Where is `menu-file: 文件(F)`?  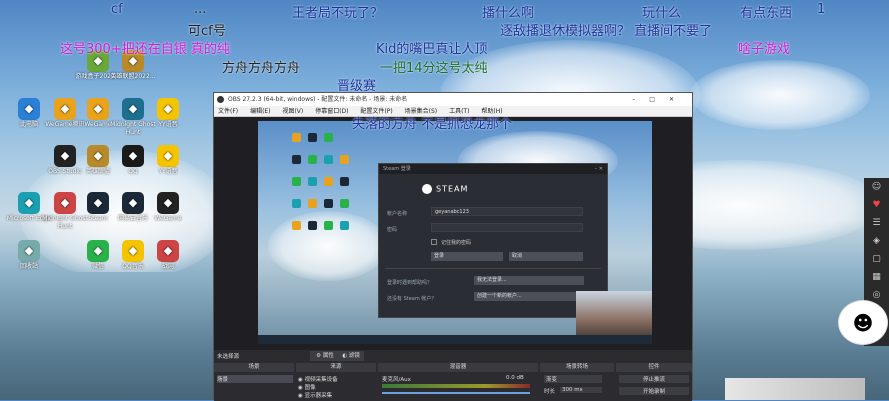 menu-file: 文件(F) is located at coordinates (228, 111).